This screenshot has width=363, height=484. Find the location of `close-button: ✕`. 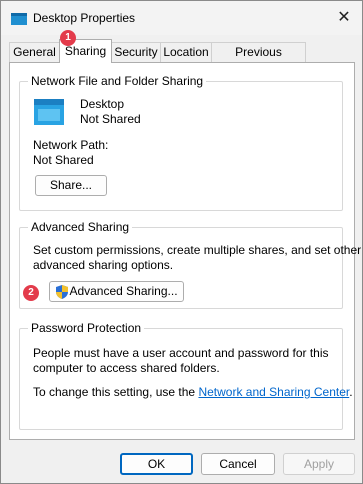

close-button: ✕ is located at coordinates (344, 18).